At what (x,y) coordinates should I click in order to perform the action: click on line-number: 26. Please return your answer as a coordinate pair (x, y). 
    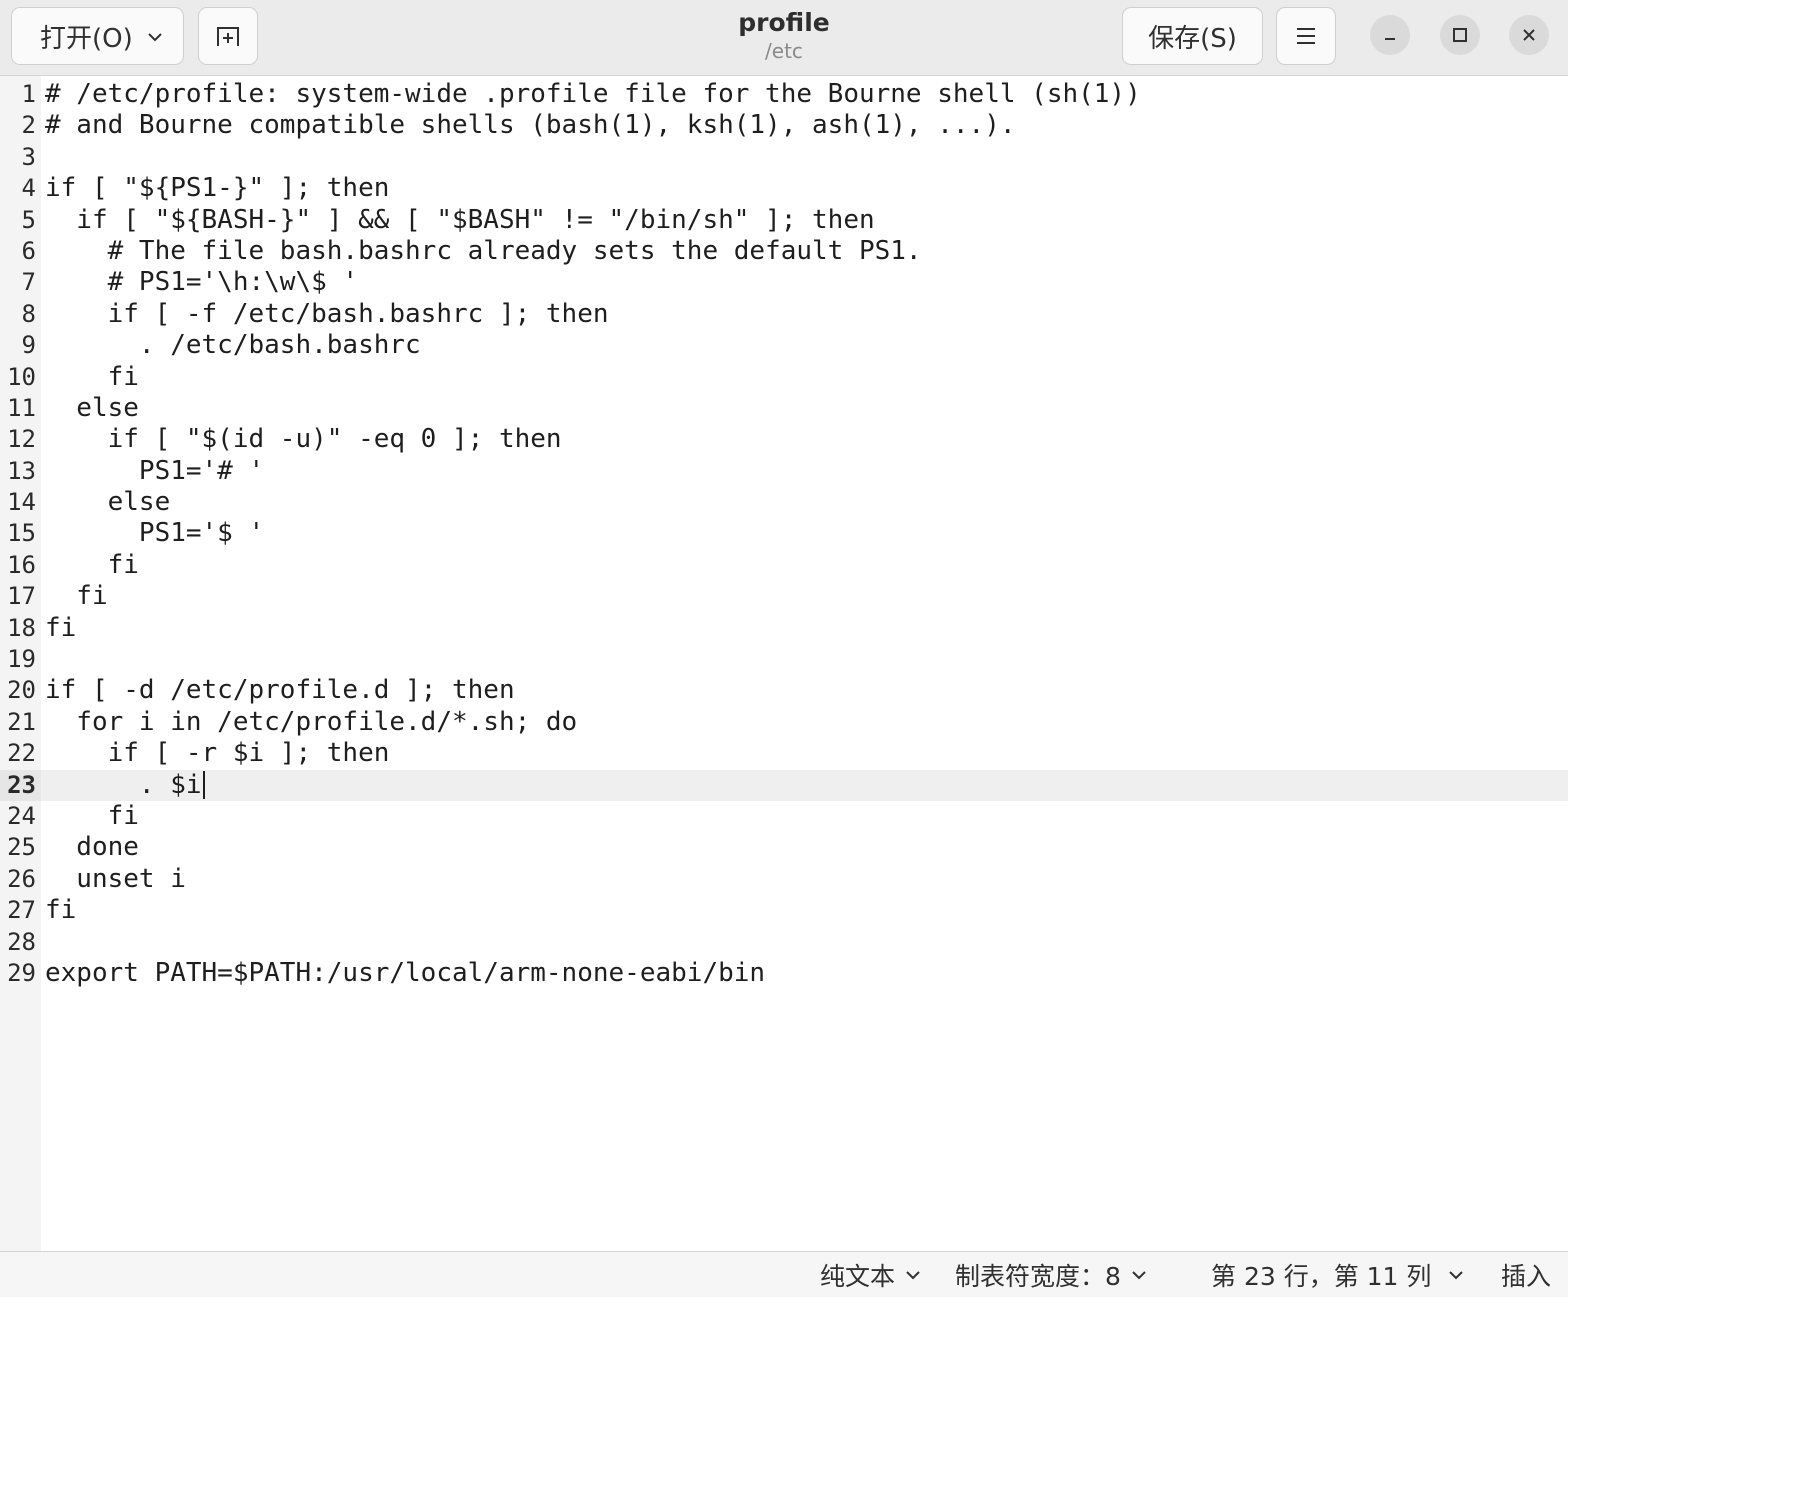
    Looking at the image, I should click on (21, 878).